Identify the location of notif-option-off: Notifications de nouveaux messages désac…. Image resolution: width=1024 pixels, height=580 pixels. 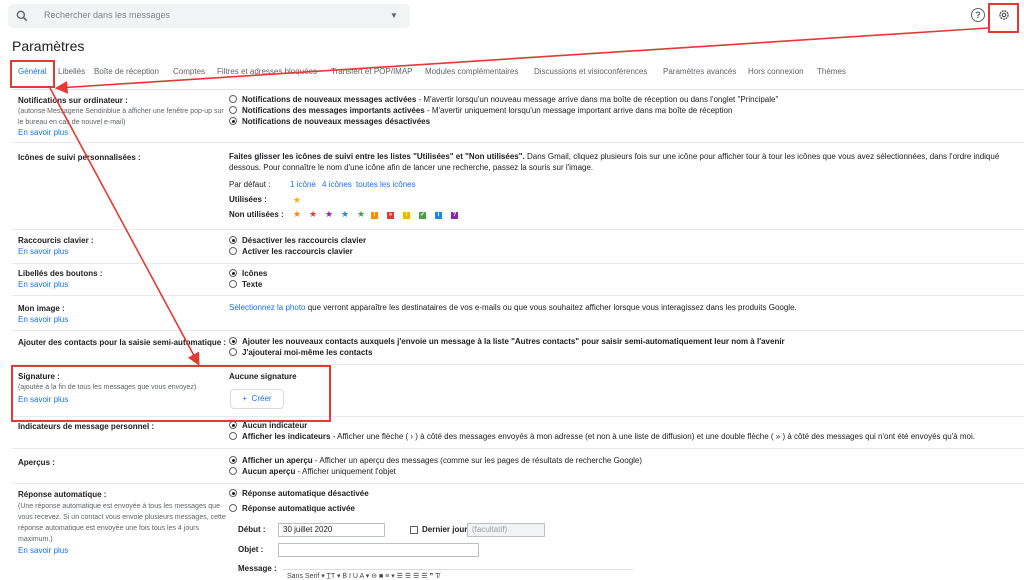
(329, 121).